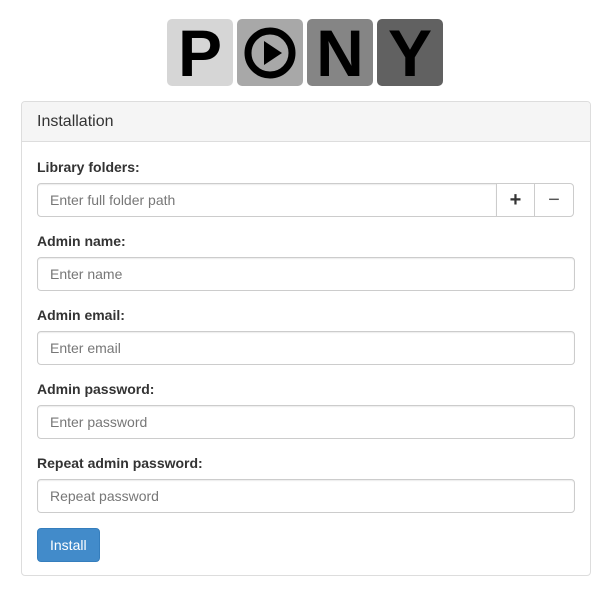 This screenshot has width=615, height=594. I want to click on admin-email-input, so click(306, 348).